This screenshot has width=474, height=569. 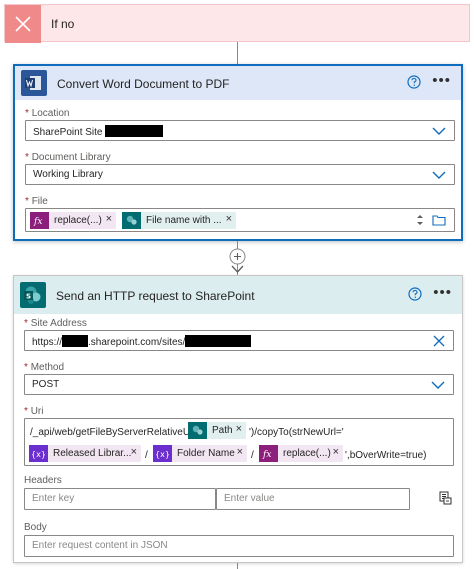 I want to click on uri-text: ')/copyTo(strNewUrl=', so click(x=296, y=432).